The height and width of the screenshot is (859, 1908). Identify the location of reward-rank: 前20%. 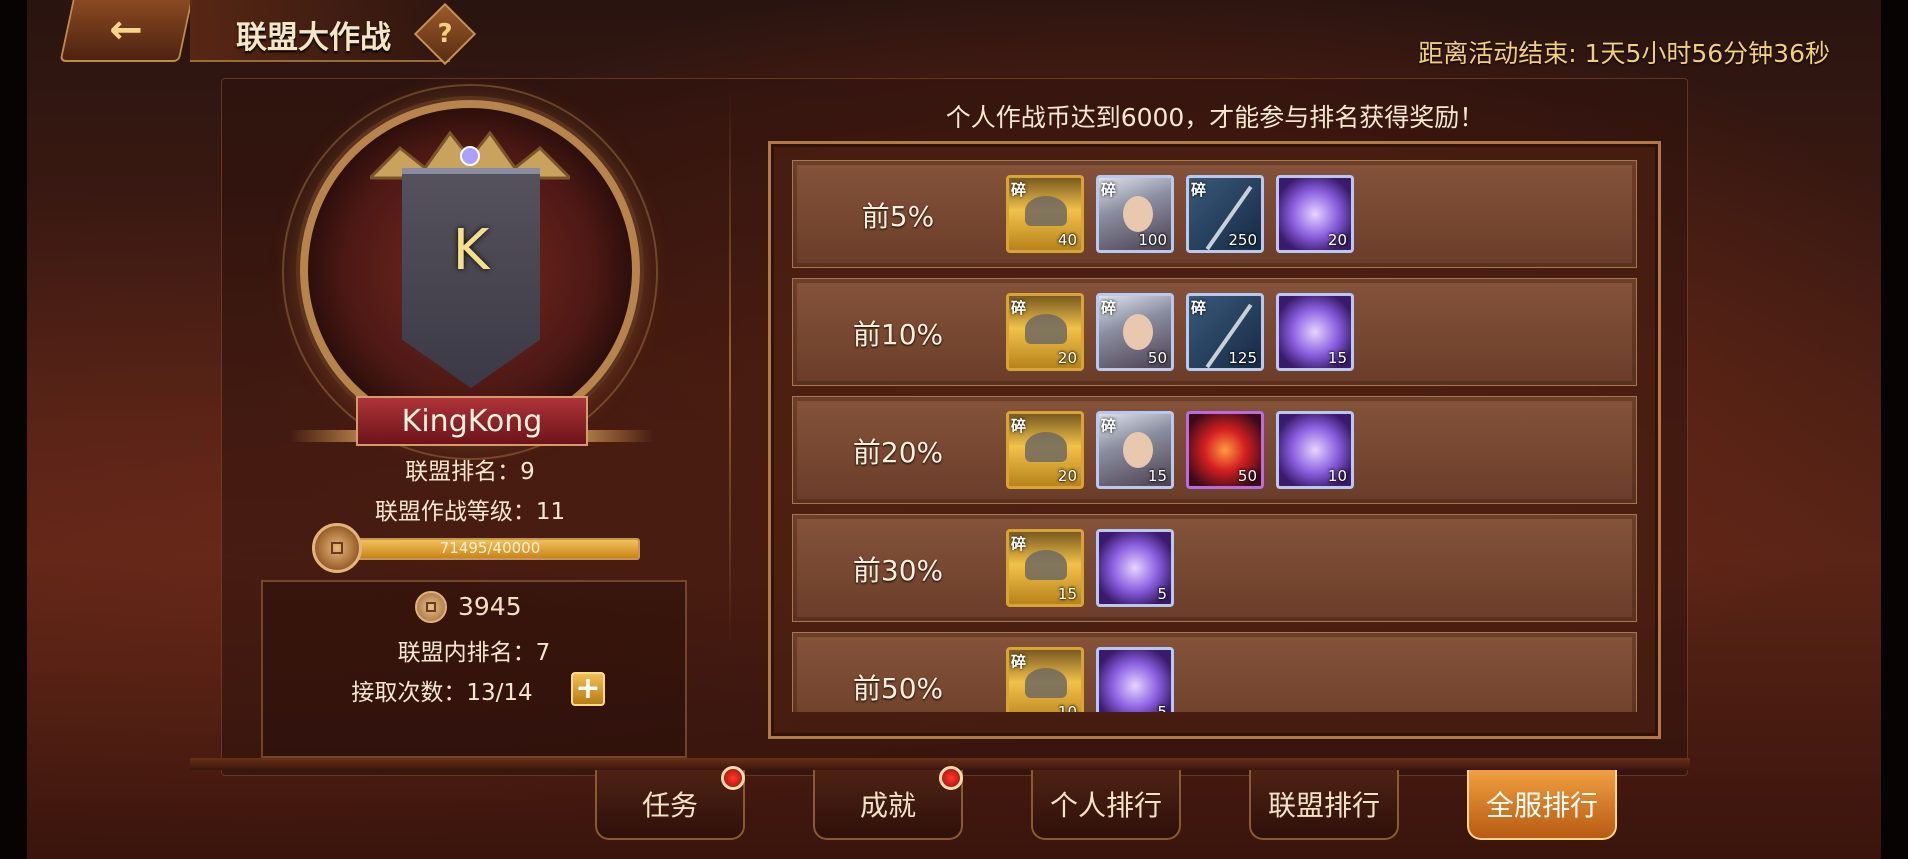
(898, 452).